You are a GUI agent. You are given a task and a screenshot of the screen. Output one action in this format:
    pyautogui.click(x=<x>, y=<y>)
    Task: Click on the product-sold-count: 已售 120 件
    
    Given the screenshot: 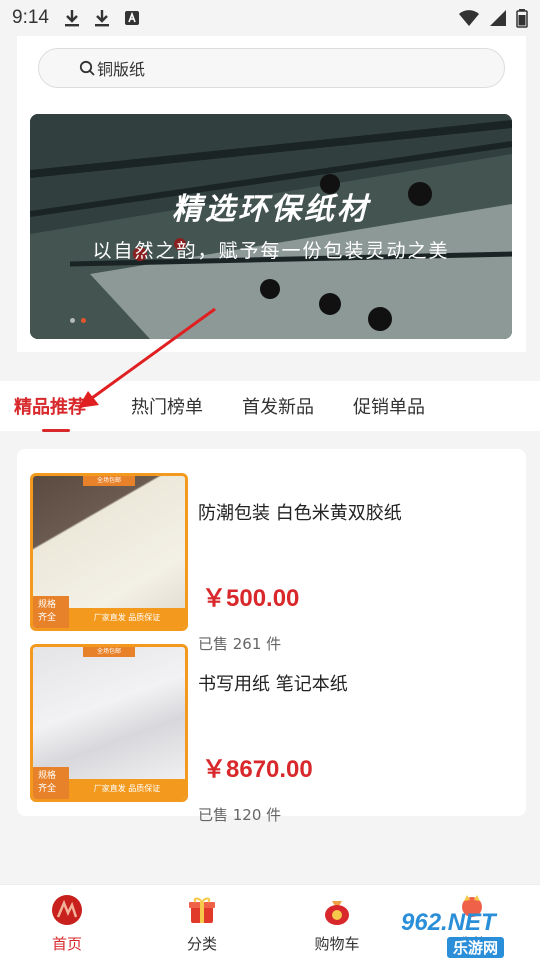 What is the action you would take?
    pyautogui.click(x=240, y=815)
    